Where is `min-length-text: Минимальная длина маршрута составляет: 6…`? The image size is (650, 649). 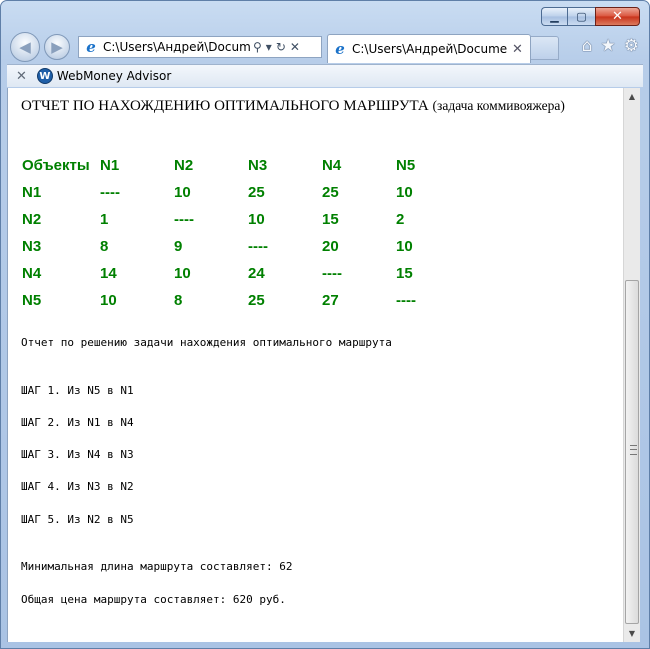
min-length-text: Минимальная длина маршрута составляет: 6… is located at coordinates (157, 566).